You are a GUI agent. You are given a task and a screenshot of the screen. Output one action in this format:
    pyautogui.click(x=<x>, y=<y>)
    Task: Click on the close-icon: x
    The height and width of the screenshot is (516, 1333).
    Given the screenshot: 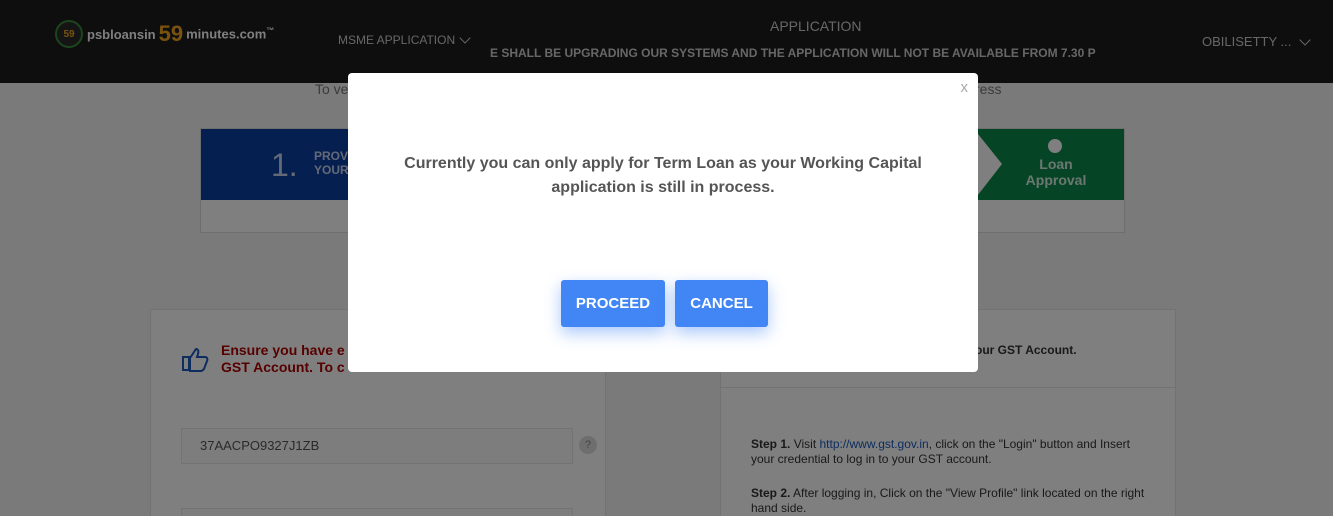 What is the action you would take?
    pyautogui.click(x=965, y=87)
    